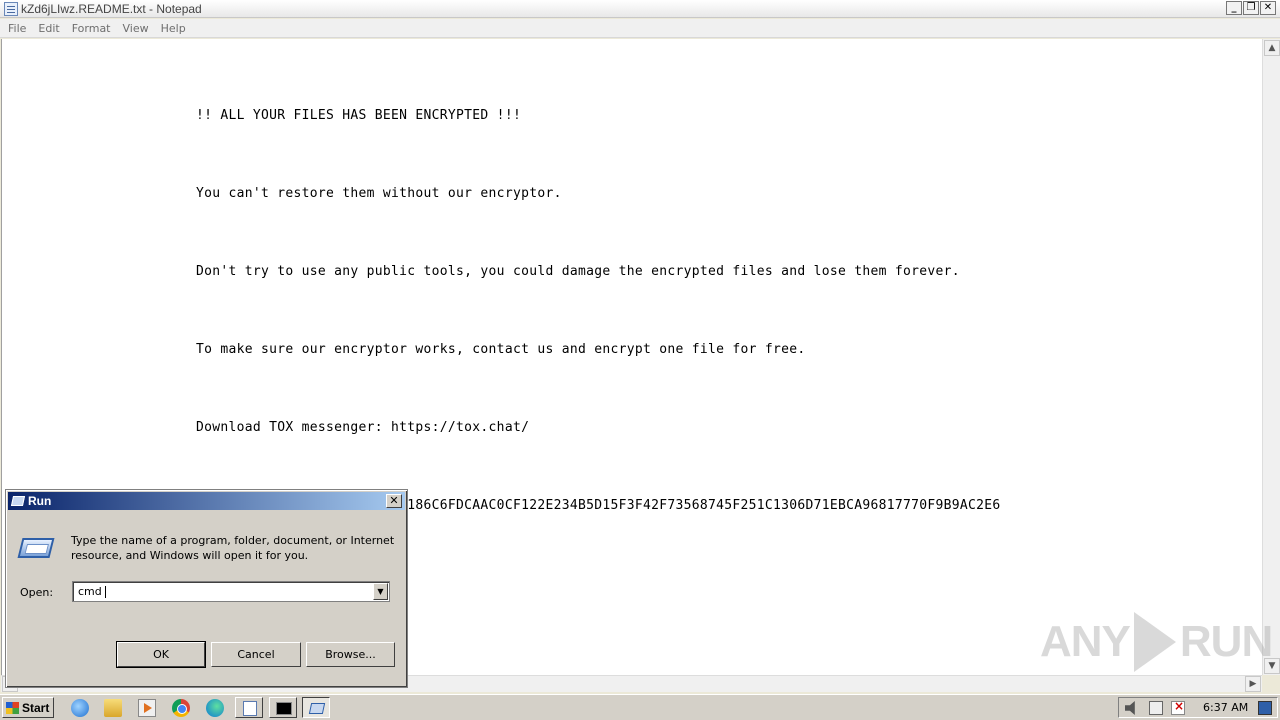  I want to click on dropdown-arrow-icon: ▼, so click(380, 591).